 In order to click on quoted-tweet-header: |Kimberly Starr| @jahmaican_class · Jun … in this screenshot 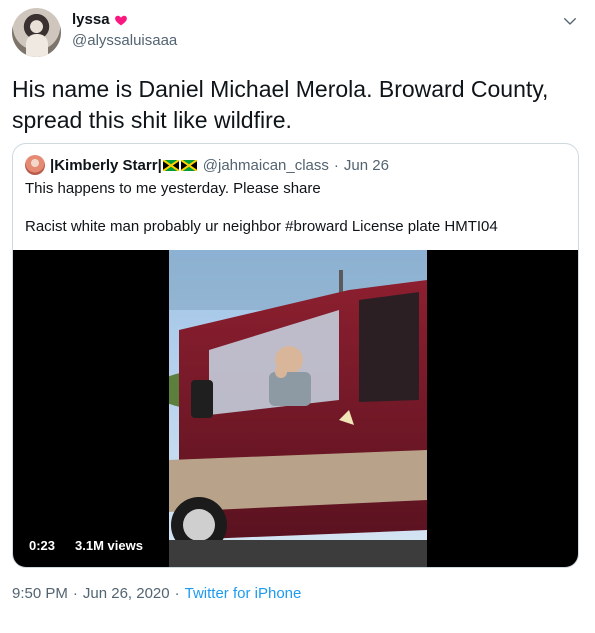, I will do `click(207, 165)`.